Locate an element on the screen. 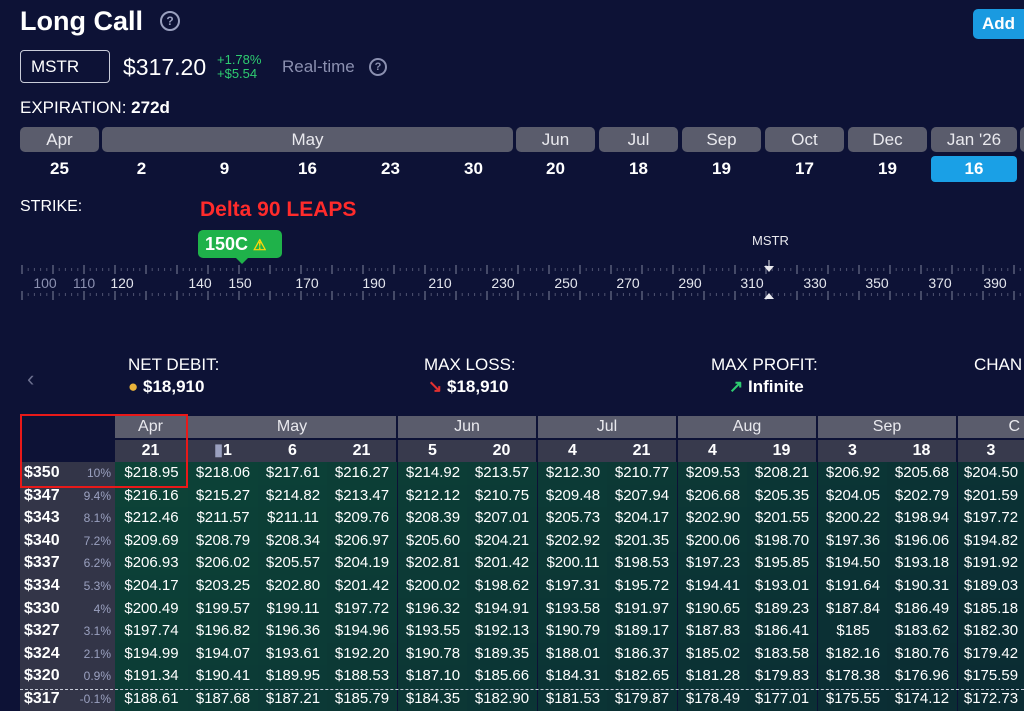 Image resolution: width=1024 pixels, height=711 pixels. month-tab-jan-26: Jan '26 is located at coordinates (974, 139).